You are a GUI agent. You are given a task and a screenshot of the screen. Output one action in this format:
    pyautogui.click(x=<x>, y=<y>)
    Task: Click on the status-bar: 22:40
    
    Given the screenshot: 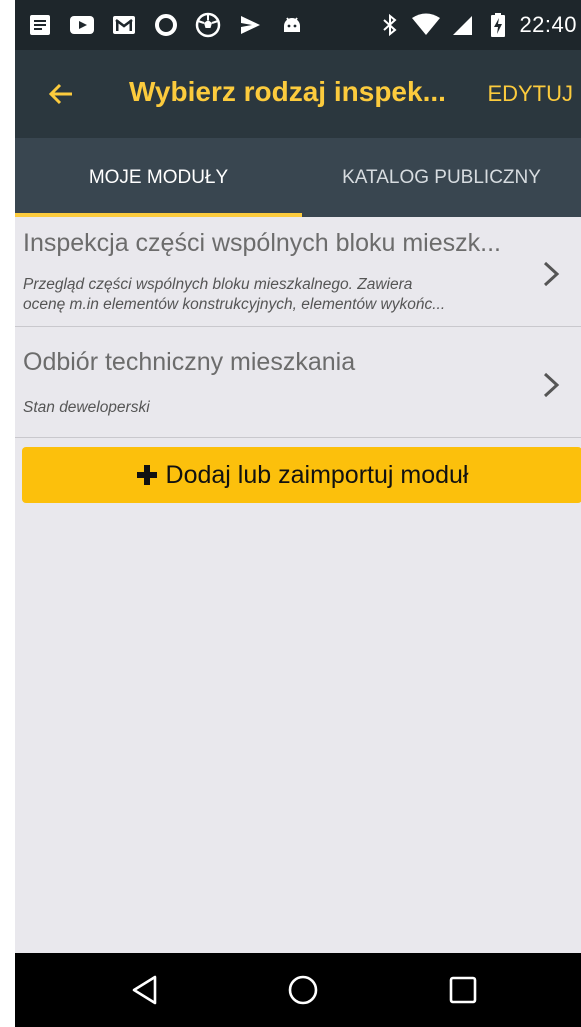 What is the action you would take?
    pyautogui.click(x=298, y=25)
    